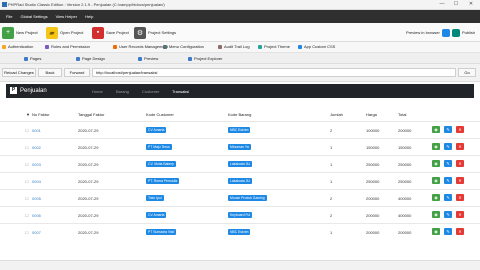 The height and width of the screenshot is (270, 480). What do you see at coordinates (148, 58) in the screenshot?
I see `tab-preview: Preview` at bounding box center [148, 58].